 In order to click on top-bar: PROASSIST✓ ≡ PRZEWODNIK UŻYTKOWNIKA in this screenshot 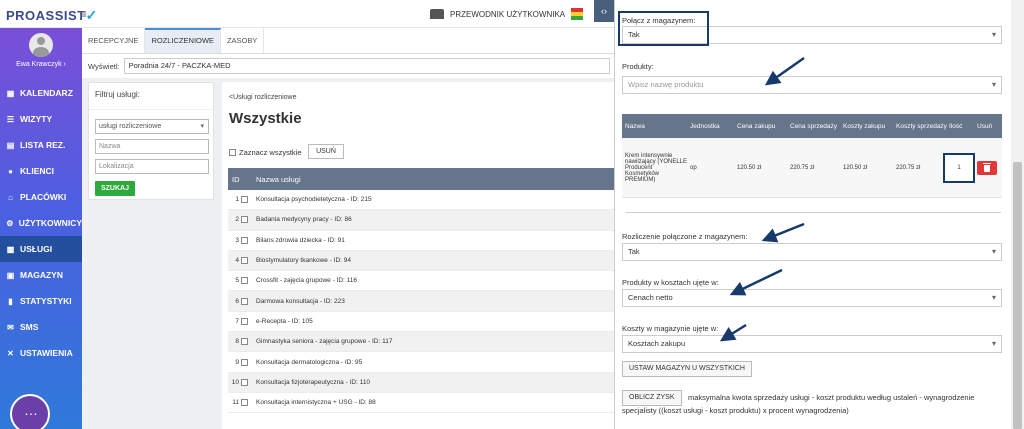, I will do `click(307, 14)`.